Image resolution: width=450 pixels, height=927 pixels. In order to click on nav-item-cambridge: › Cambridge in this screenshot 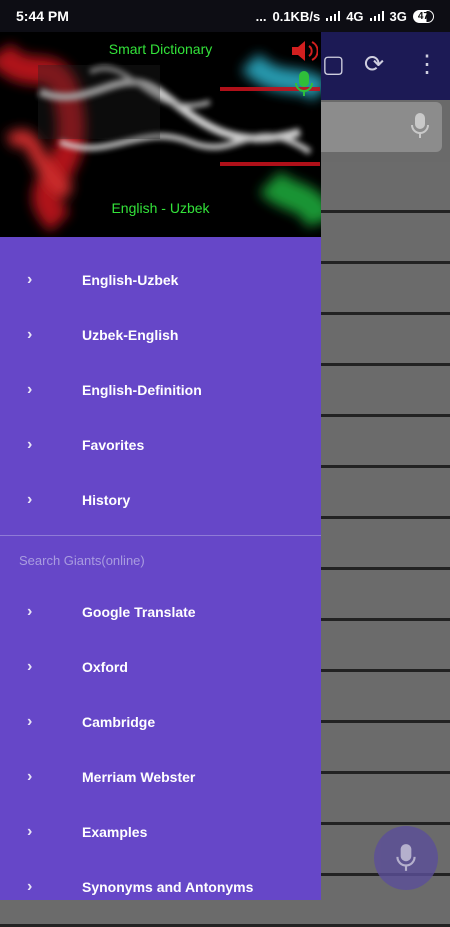, I will do `click(160, 721)`.